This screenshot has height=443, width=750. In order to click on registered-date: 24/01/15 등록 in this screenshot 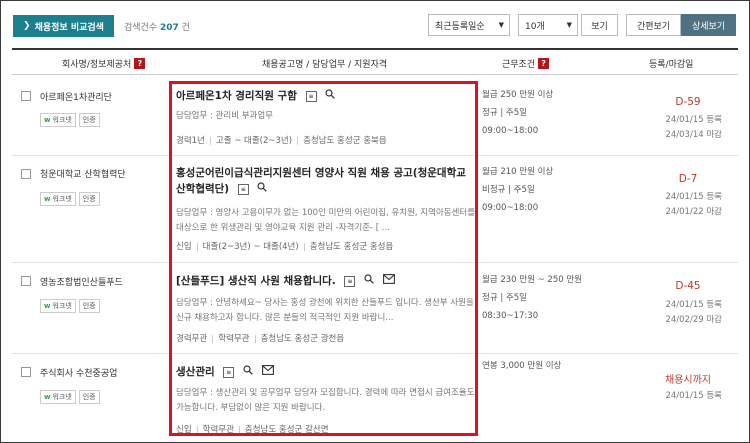, I will do `click(693, 197)`.